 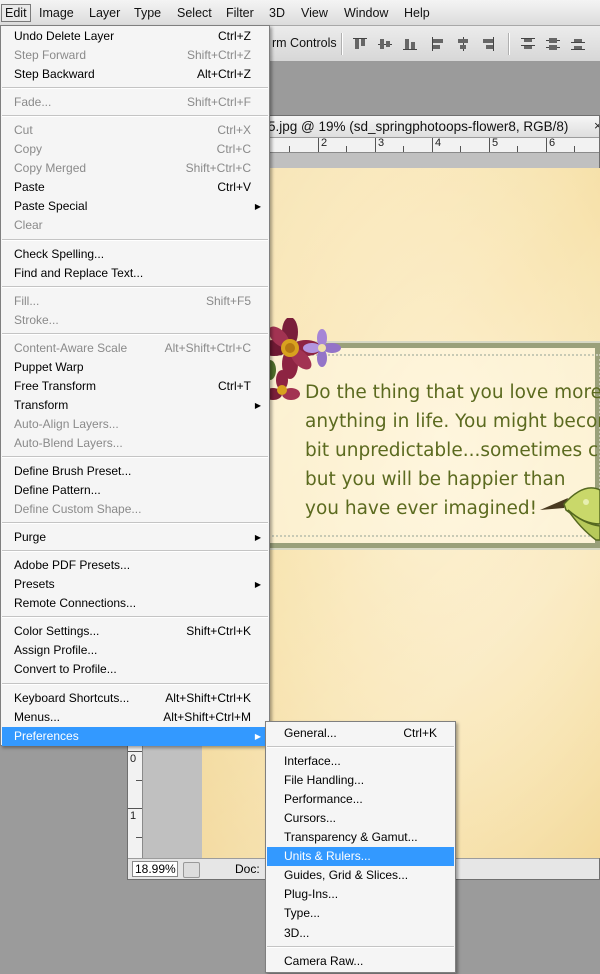 I want to click on menu-item-paste-special: Paste Special ▶, so click(x=135, y=206).